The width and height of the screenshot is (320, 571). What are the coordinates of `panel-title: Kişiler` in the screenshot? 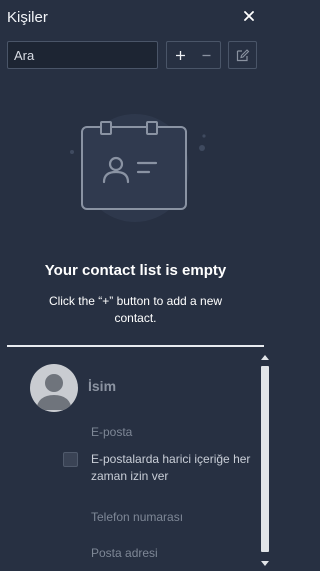 It's located at (27, 17).